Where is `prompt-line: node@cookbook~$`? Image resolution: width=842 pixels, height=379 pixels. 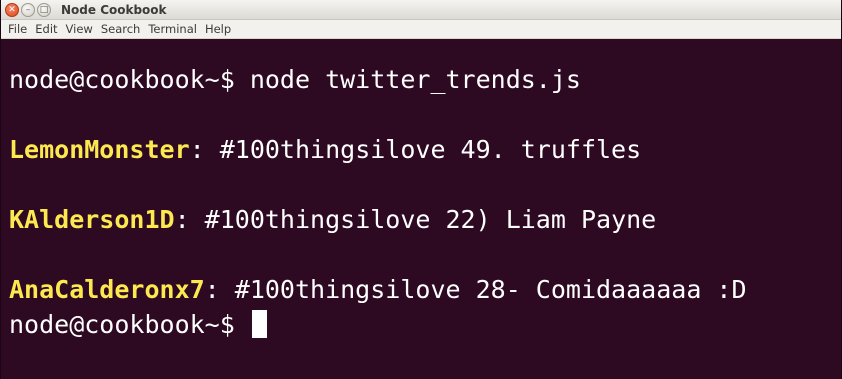 prompt-line: node@cookbook~$ is located at coordinates (425, 324).